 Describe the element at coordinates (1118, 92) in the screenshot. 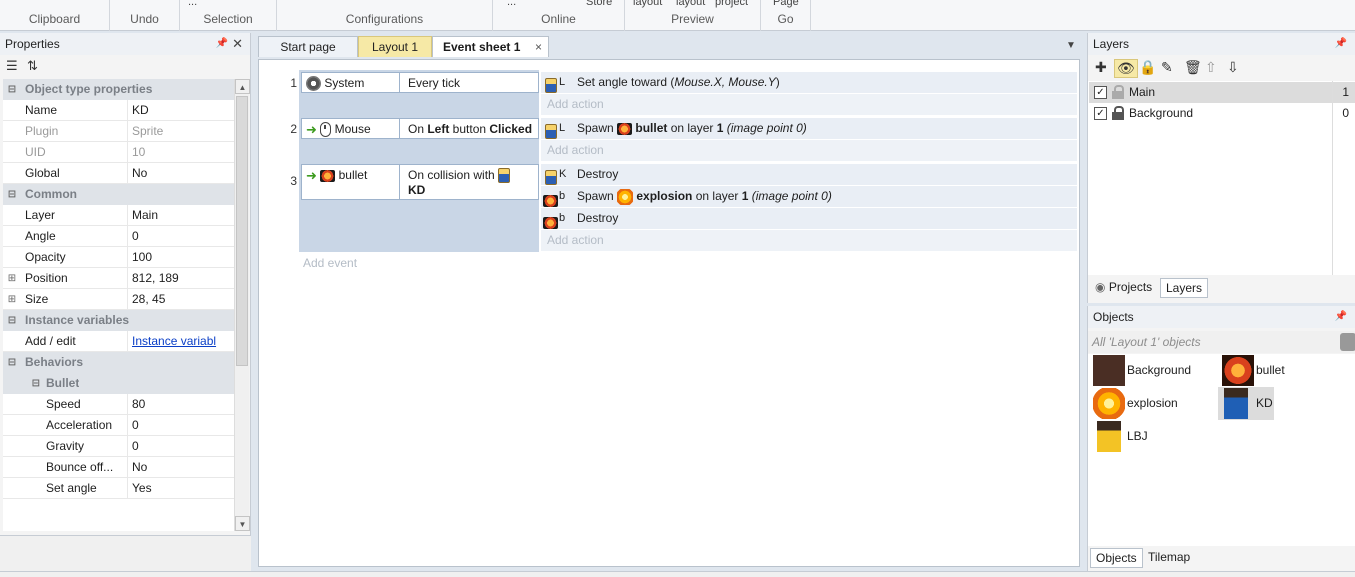

I see `unlocked-icon` at that location.